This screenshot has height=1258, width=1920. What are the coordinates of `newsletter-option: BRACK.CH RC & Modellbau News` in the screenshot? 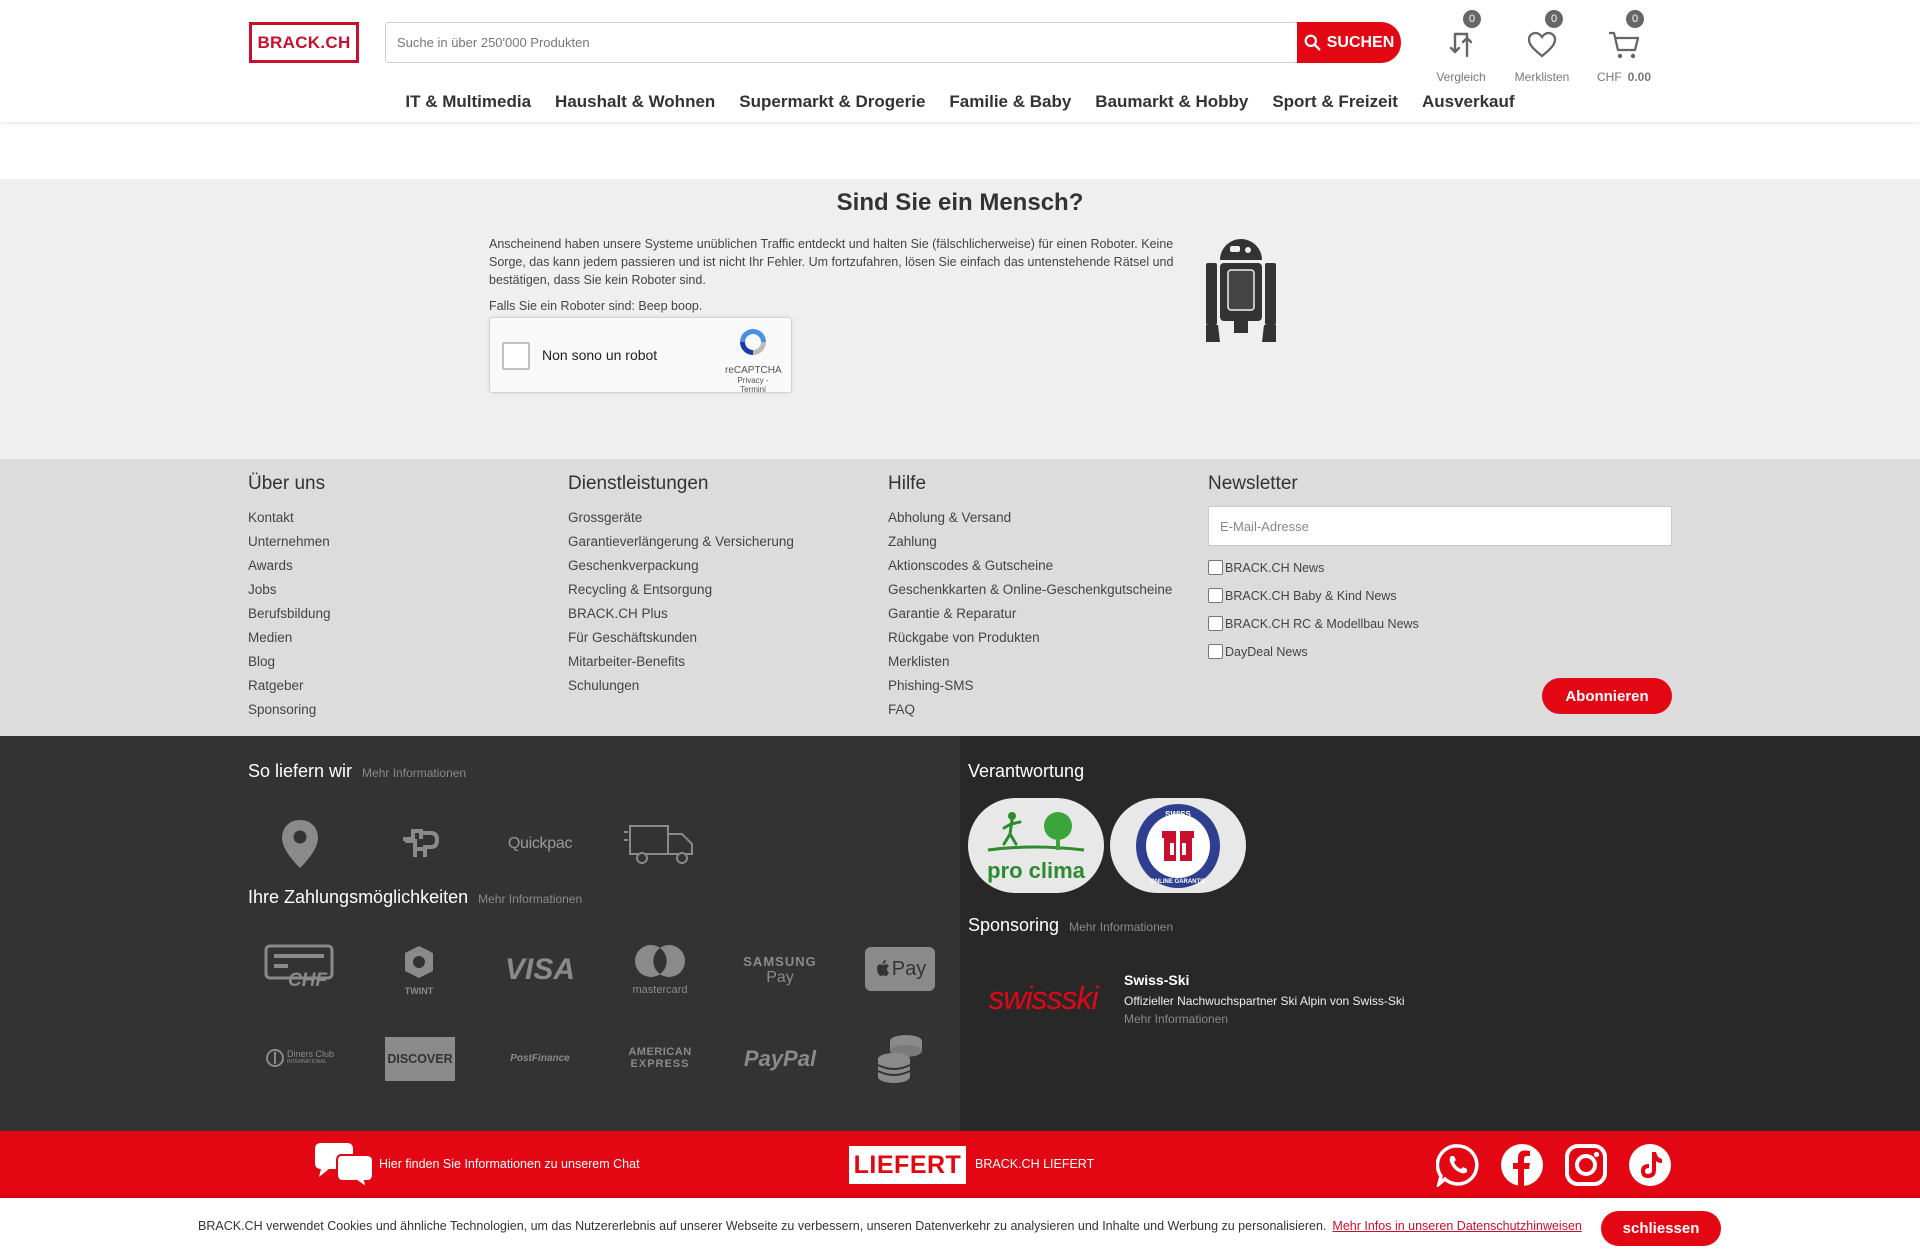 It's located at (1440, 623).